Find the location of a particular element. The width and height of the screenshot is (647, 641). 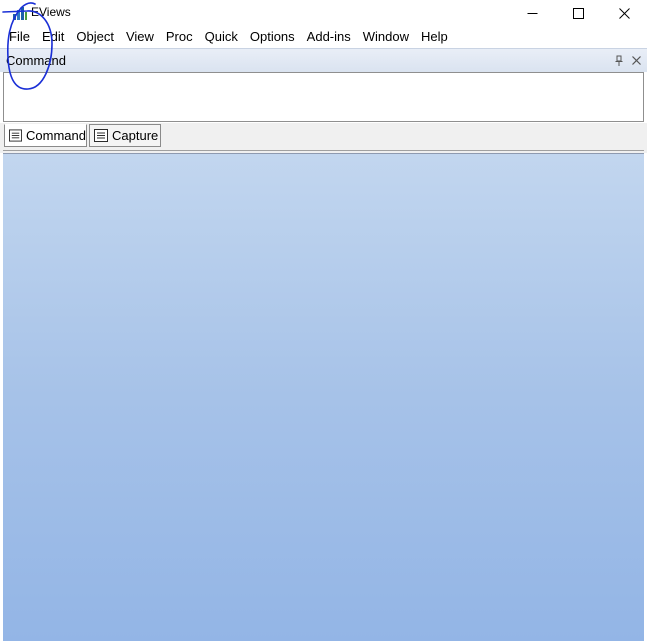

menu-object: Object is located at coordinates (95, 36).